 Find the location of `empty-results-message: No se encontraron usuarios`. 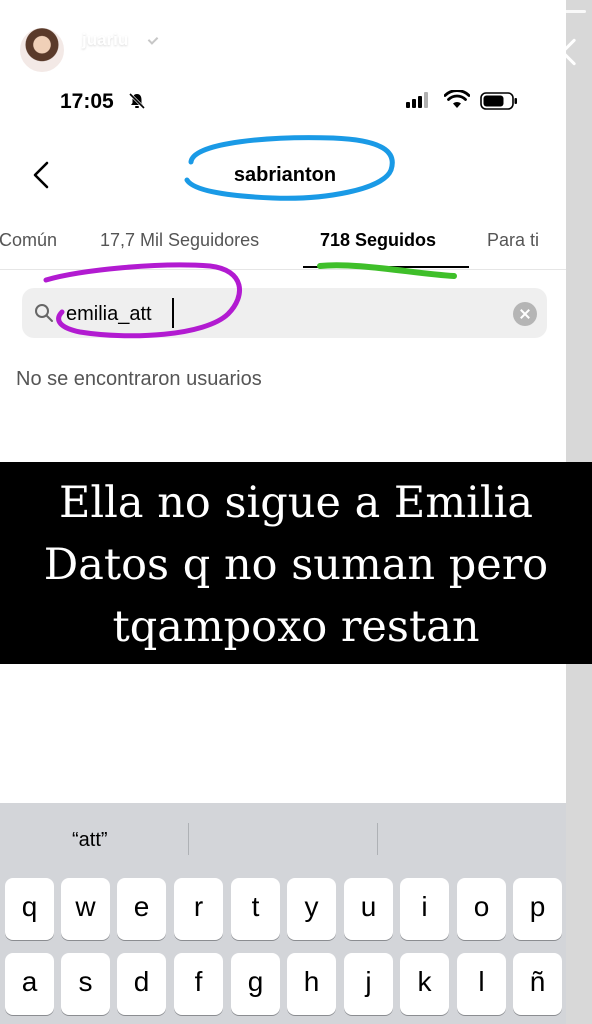

empty-results-message: No se encontraron usuarios is located at coordinates (139, 379).